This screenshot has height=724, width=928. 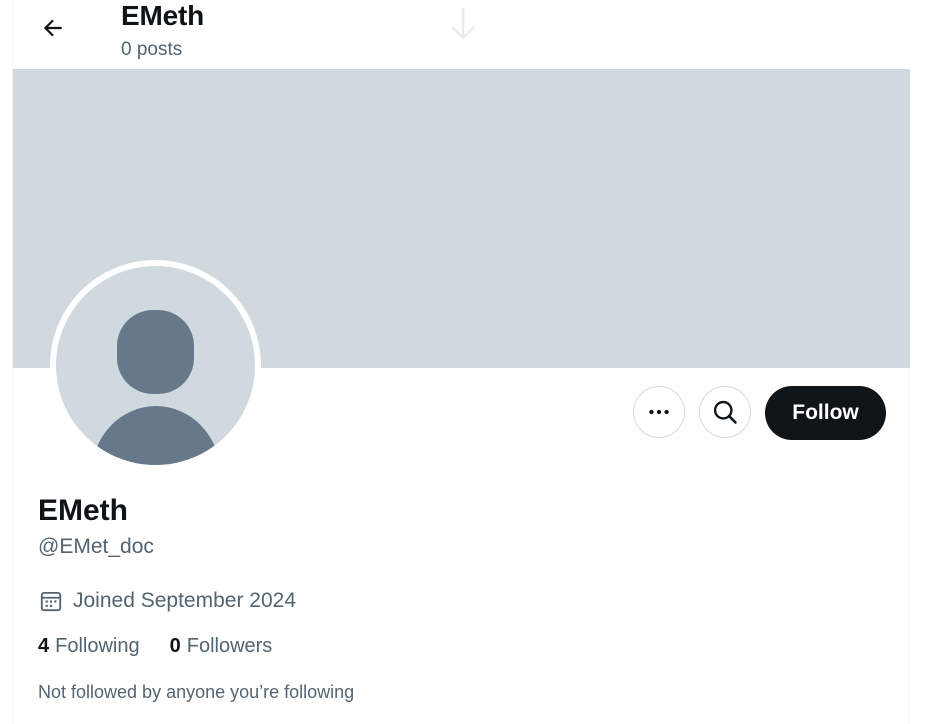 What do you see at coordinates (229, 646) in the screenshot?
I see `followers-label: Followers` at bounding box center [229, 646].